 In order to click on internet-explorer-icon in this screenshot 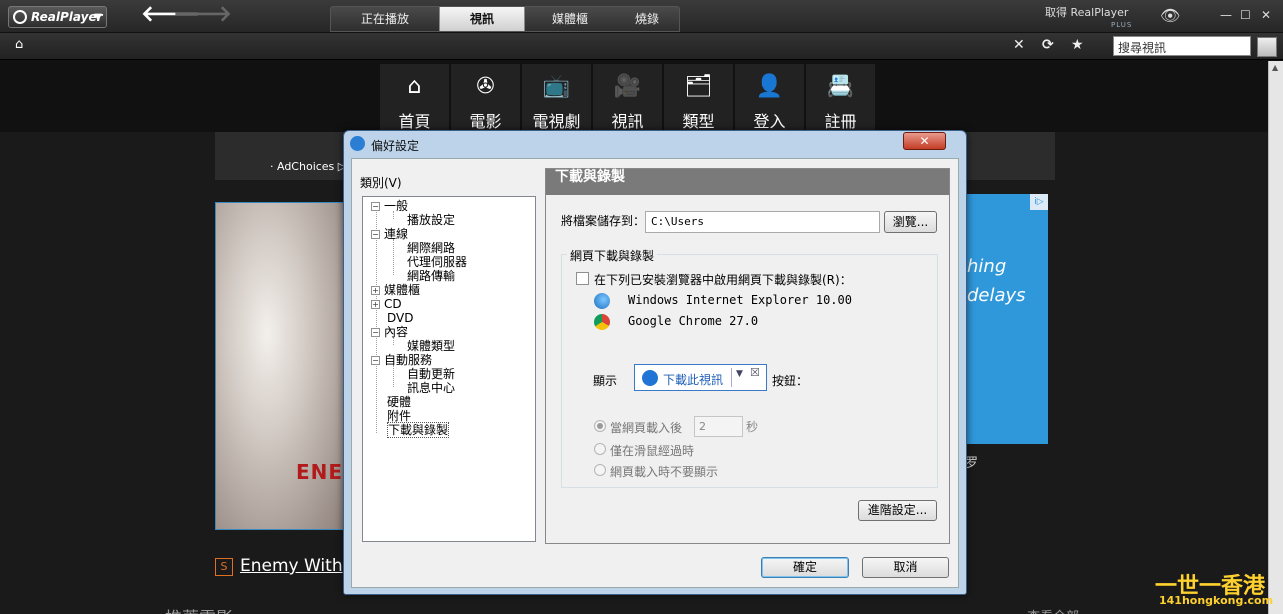, I will do `click(602, 301)`.